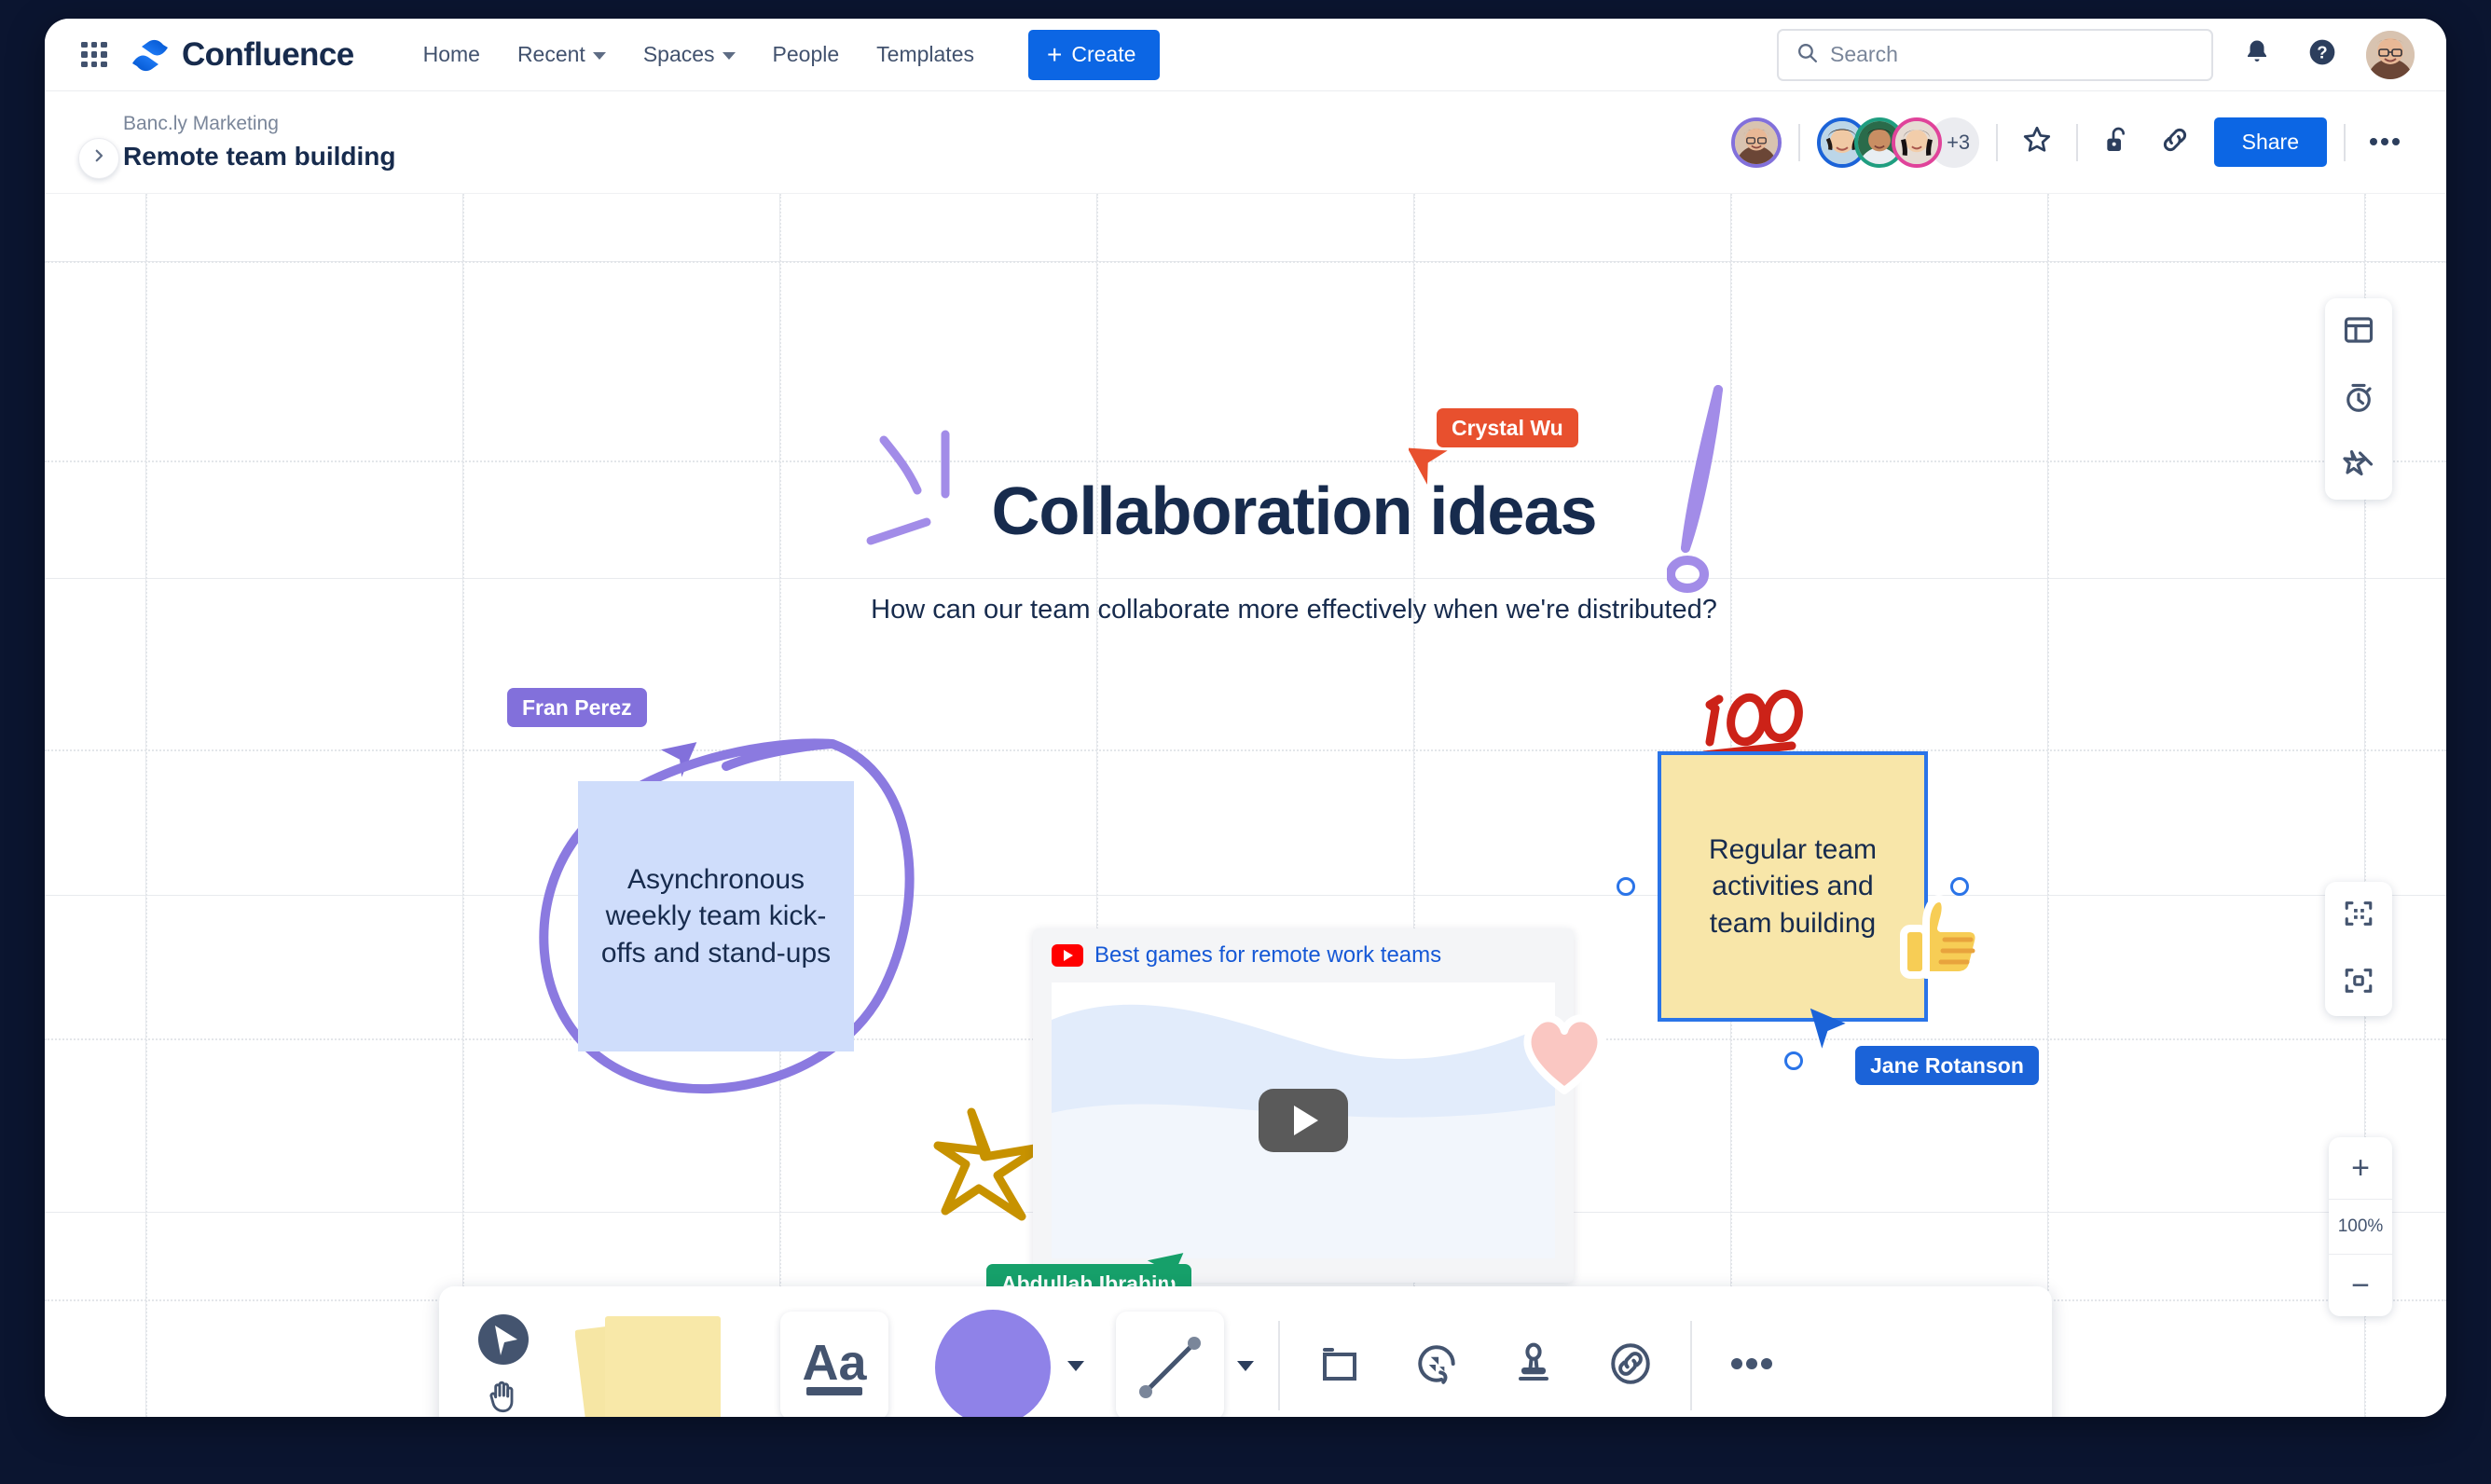 This screenshot has width=2491, height=1484. What do you see at coordinates (1695, 489) in the screenshot?
I see `exclamation-mark-doodle` at bounding box center [1695, 489].